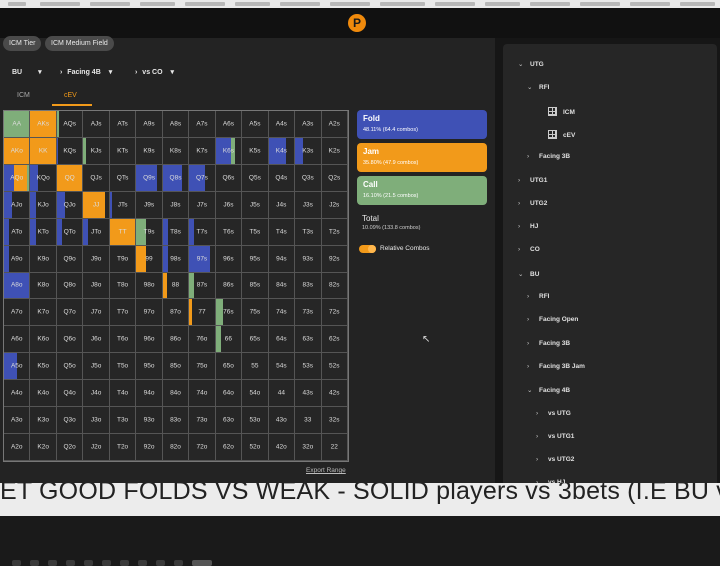  Describe the element at coordinates (202, 313) in the screenshot. I see `hand-cell-77: 77` at that location.